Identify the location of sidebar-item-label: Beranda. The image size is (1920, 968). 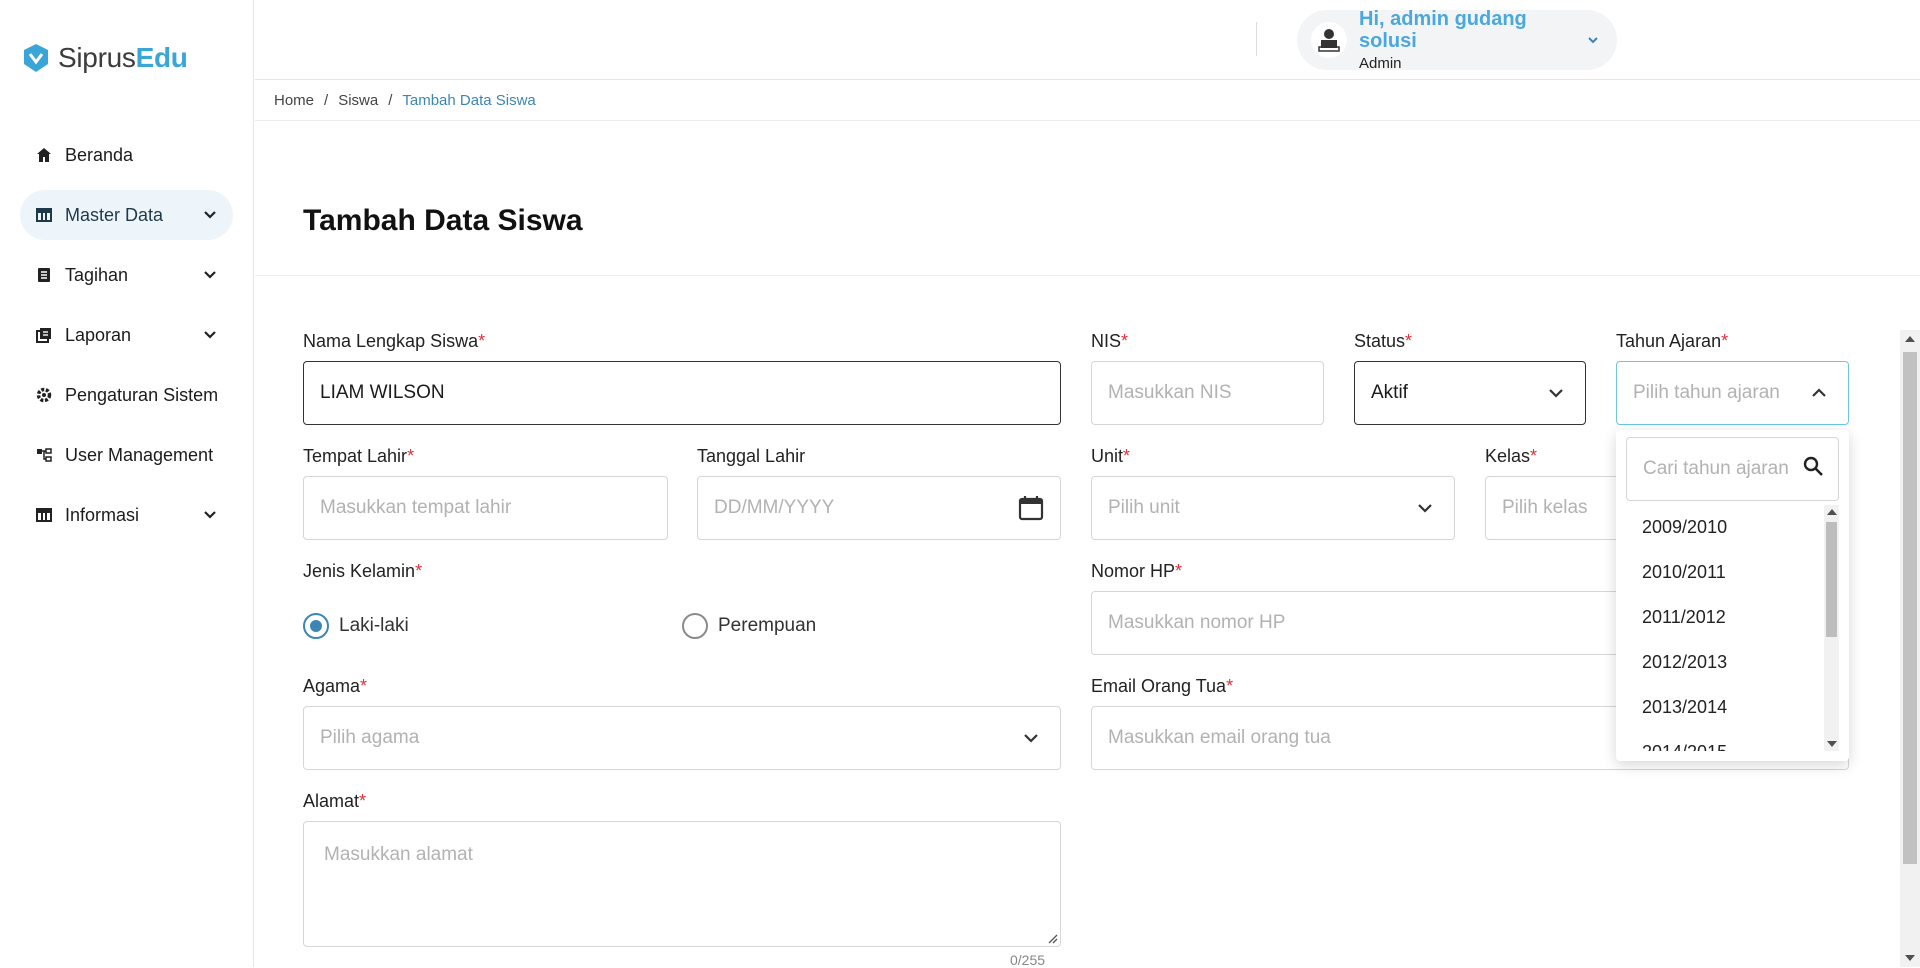
(99, 154).